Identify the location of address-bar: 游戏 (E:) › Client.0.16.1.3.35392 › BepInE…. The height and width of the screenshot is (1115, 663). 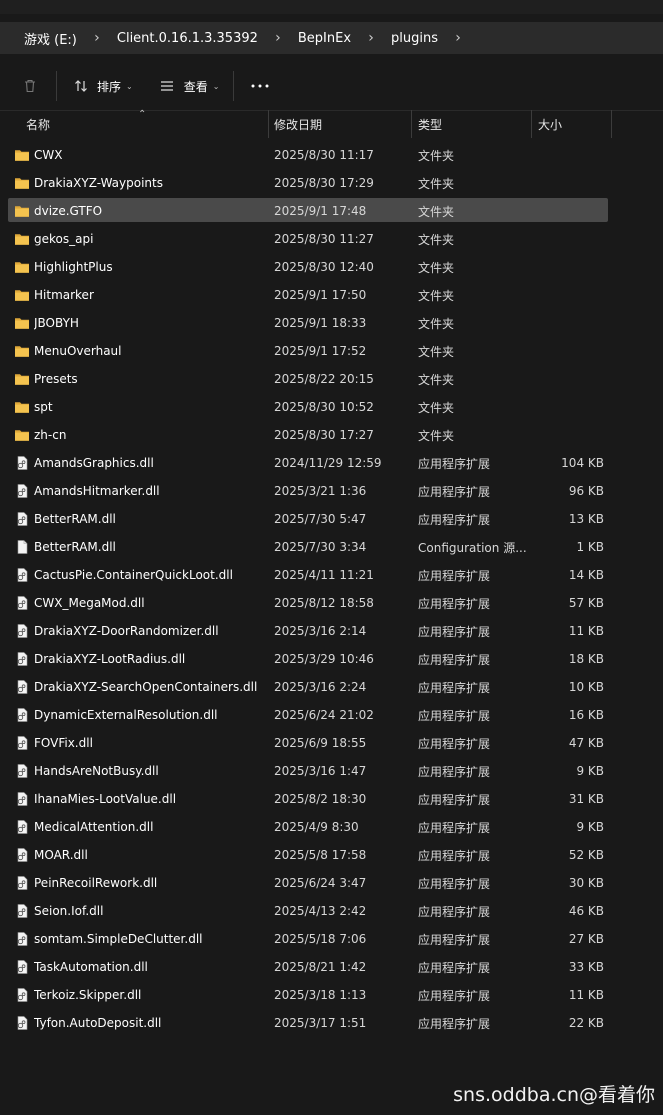
(331, 38).